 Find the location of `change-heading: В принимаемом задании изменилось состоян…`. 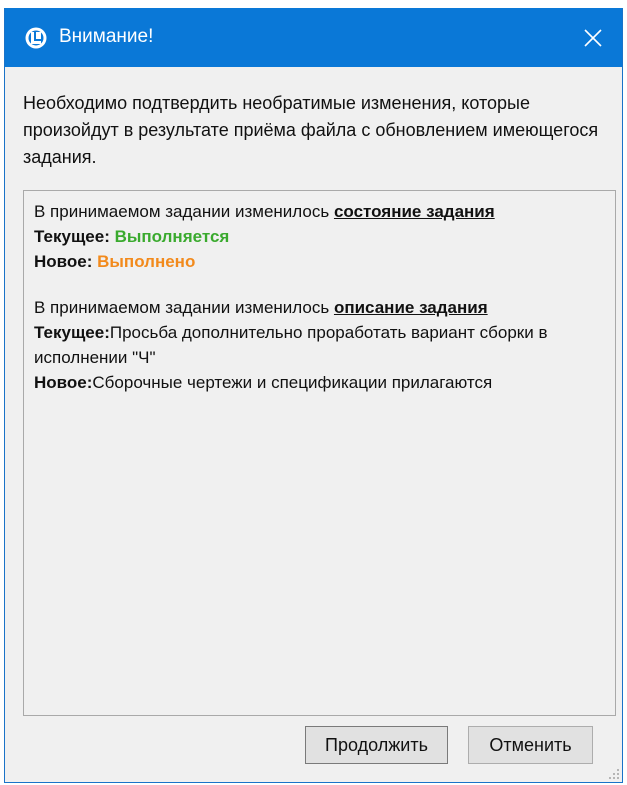

change-heading: В принимаемом задании изменилось состоян… is located at coordinates (294, 211).